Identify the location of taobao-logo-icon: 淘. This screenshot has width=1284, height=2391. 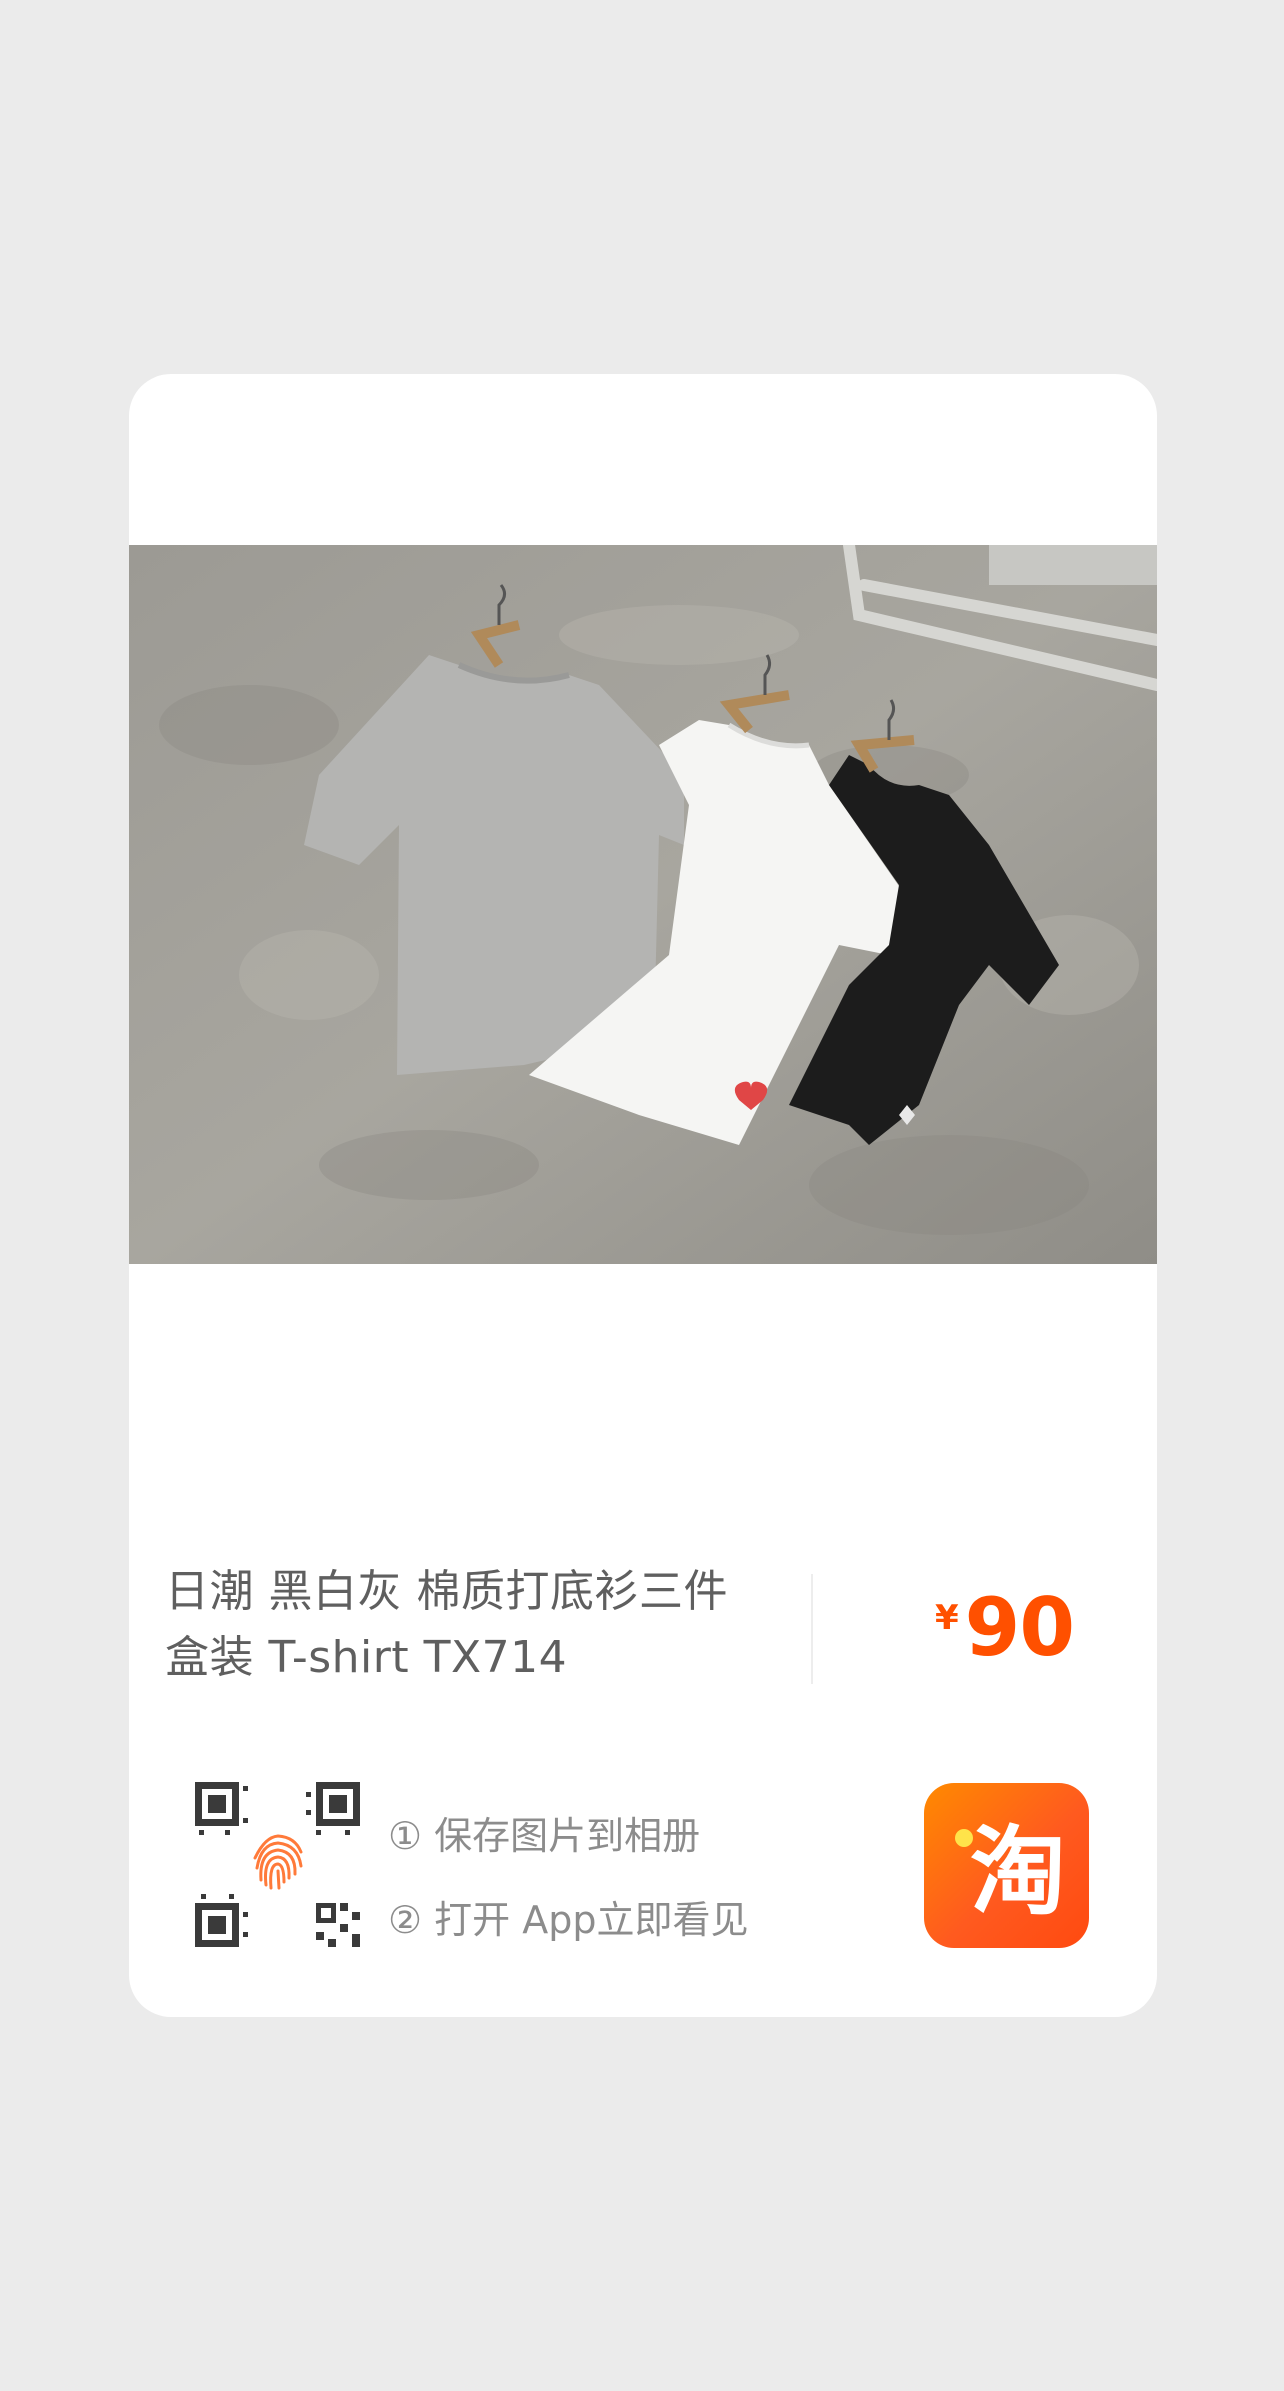
(1006, 1865).